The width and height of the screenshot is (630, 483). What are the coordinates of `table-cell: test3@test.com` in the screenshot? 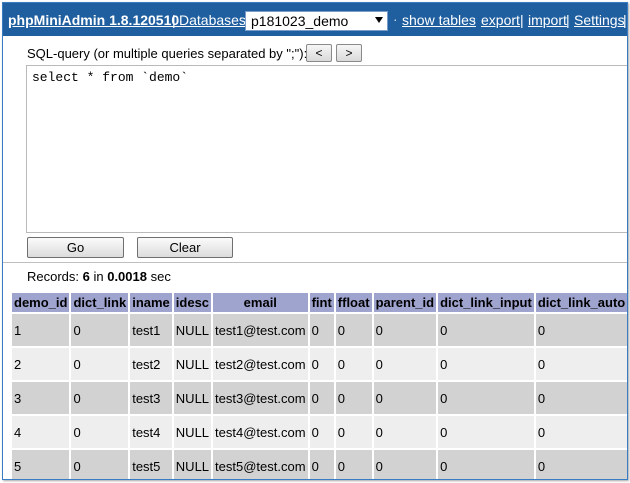 It's located at (260, 398).